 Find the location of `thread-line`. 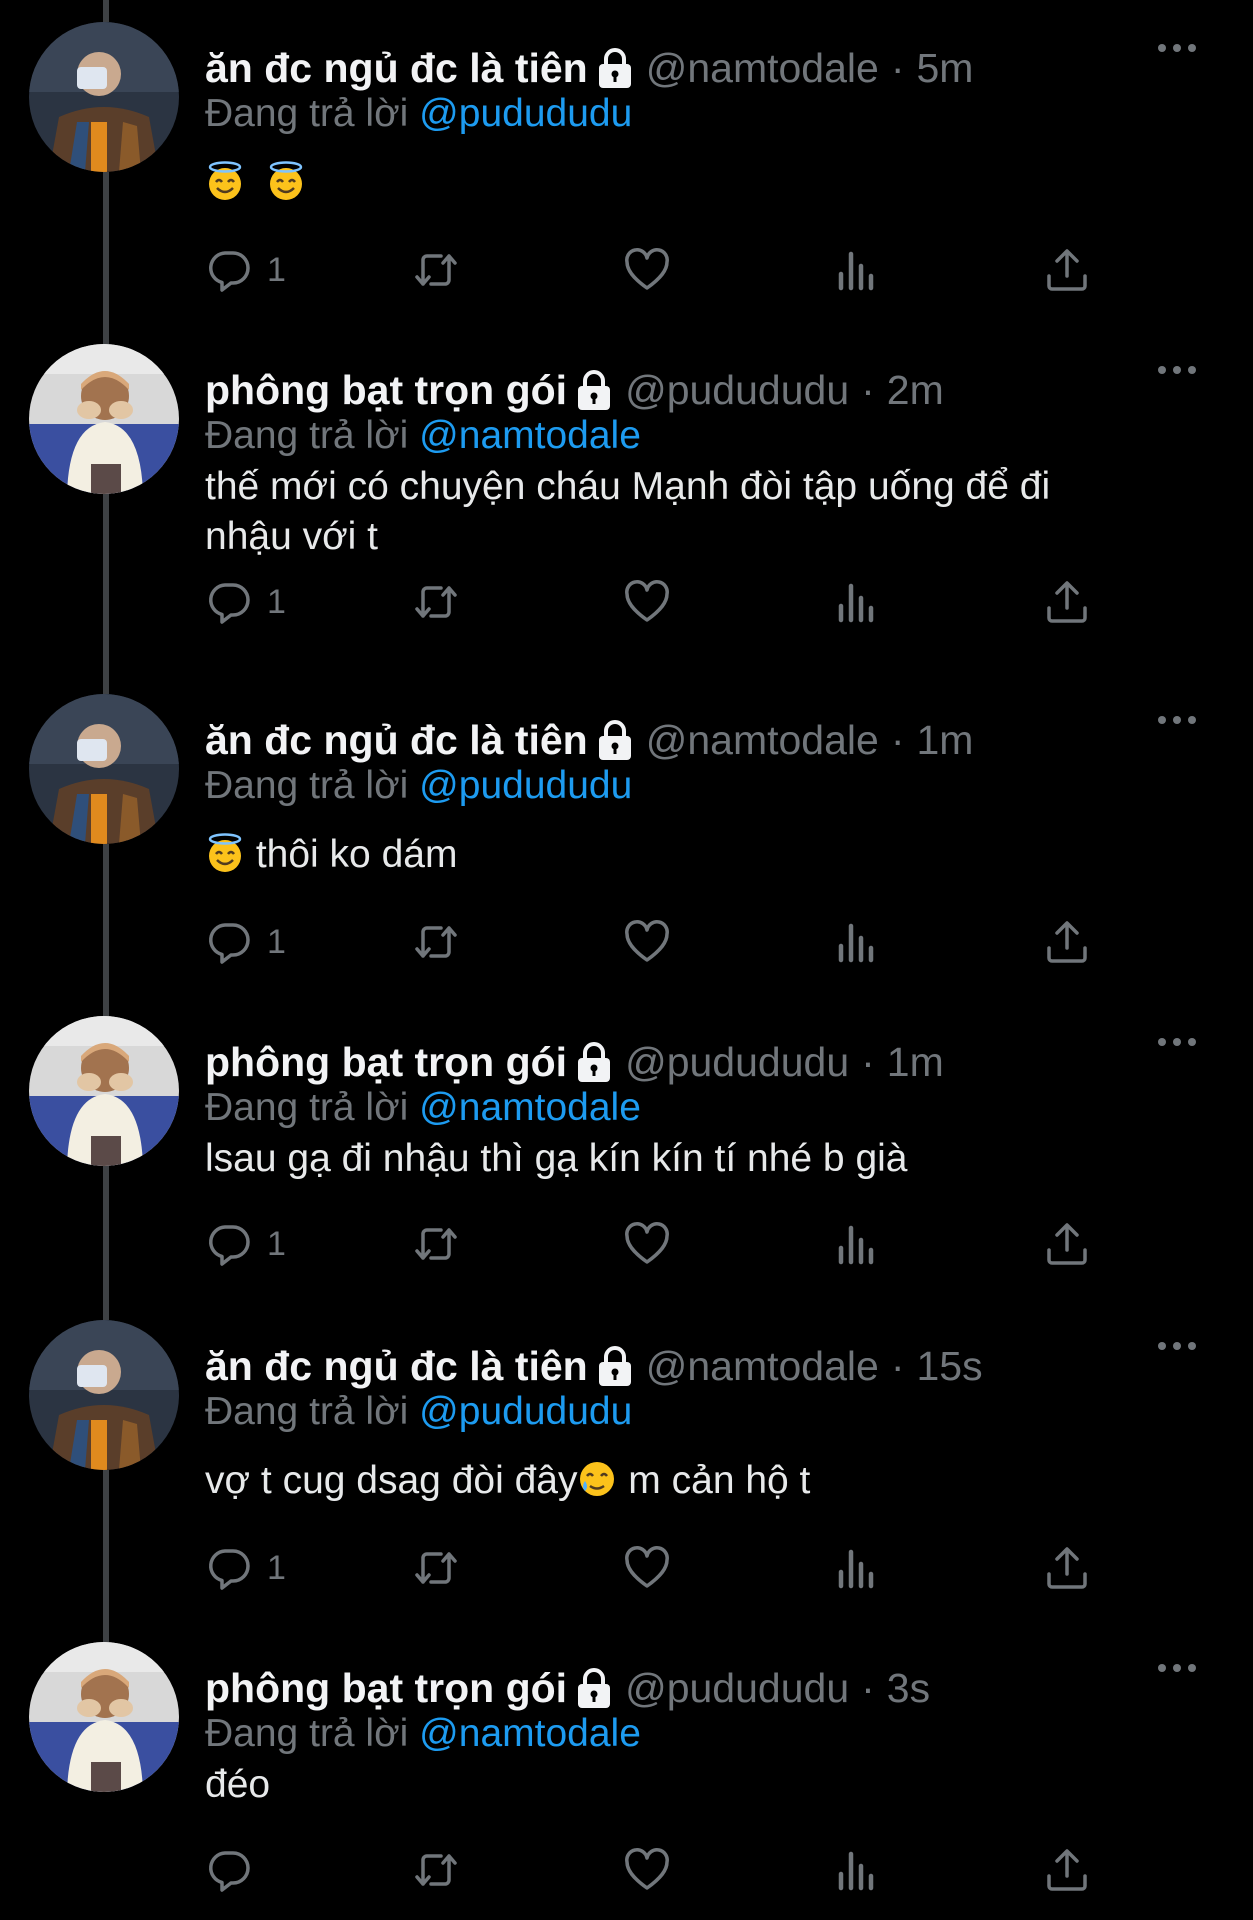

thread-line is located at coordinates (106, 11).